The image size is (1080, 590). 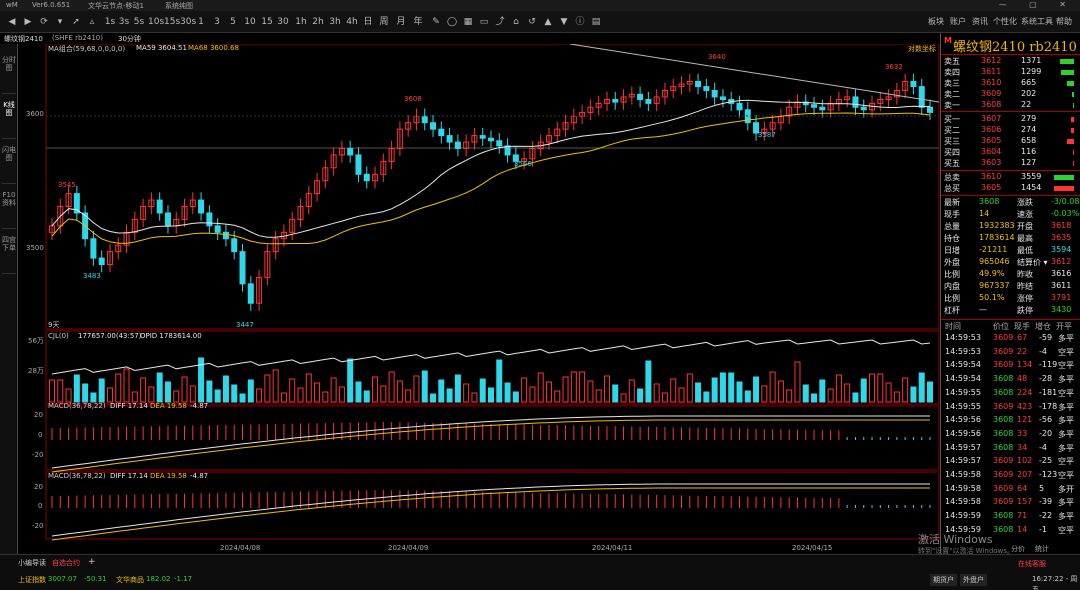 What do you see at coordinates (124, 22) in the screenshot?
I see `period-3s: 3s` at bounding box center [124, 22].